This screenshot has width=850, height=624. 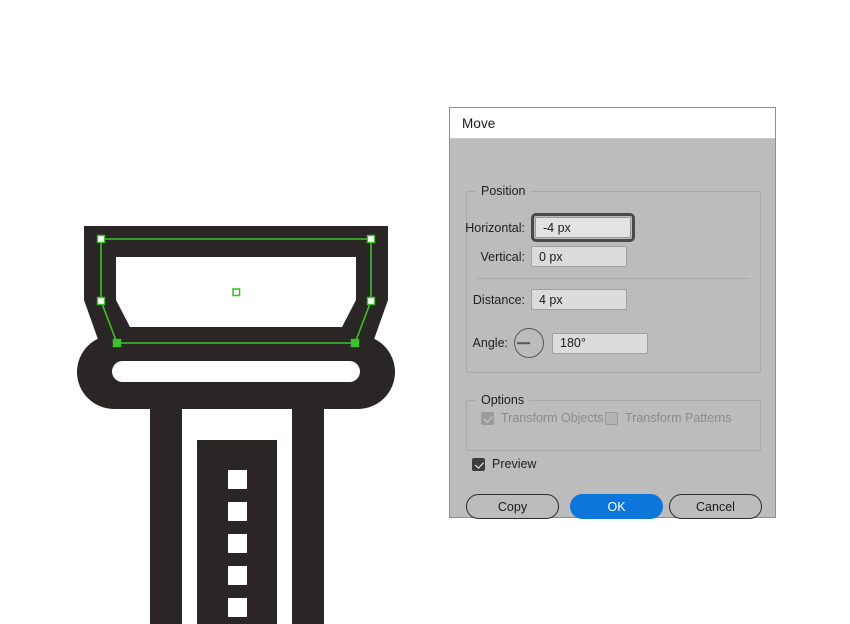 What do you see at coordinates (611, 418) in the screenshot?
I see `checkbox-empty-icon` at bounding box center [611, 418].